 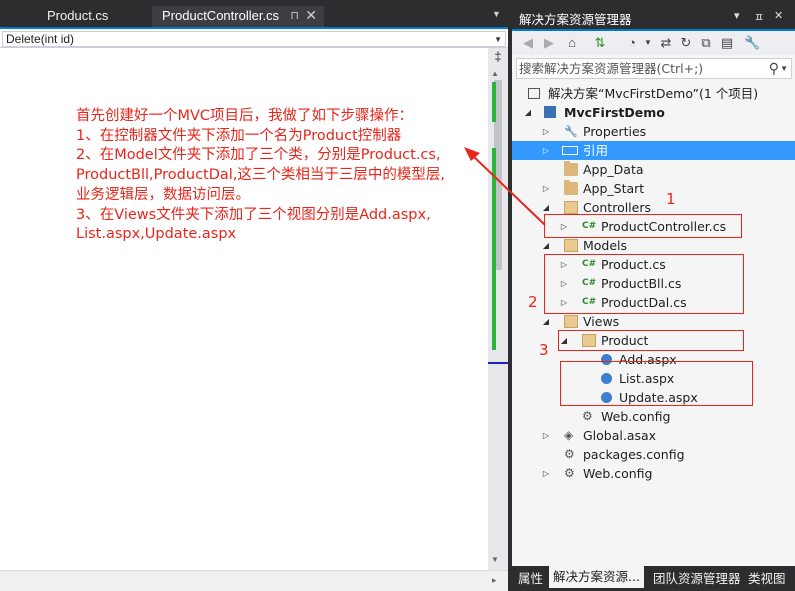 I want to click on pin-icon: ⊓, so click(x=294, y=16).